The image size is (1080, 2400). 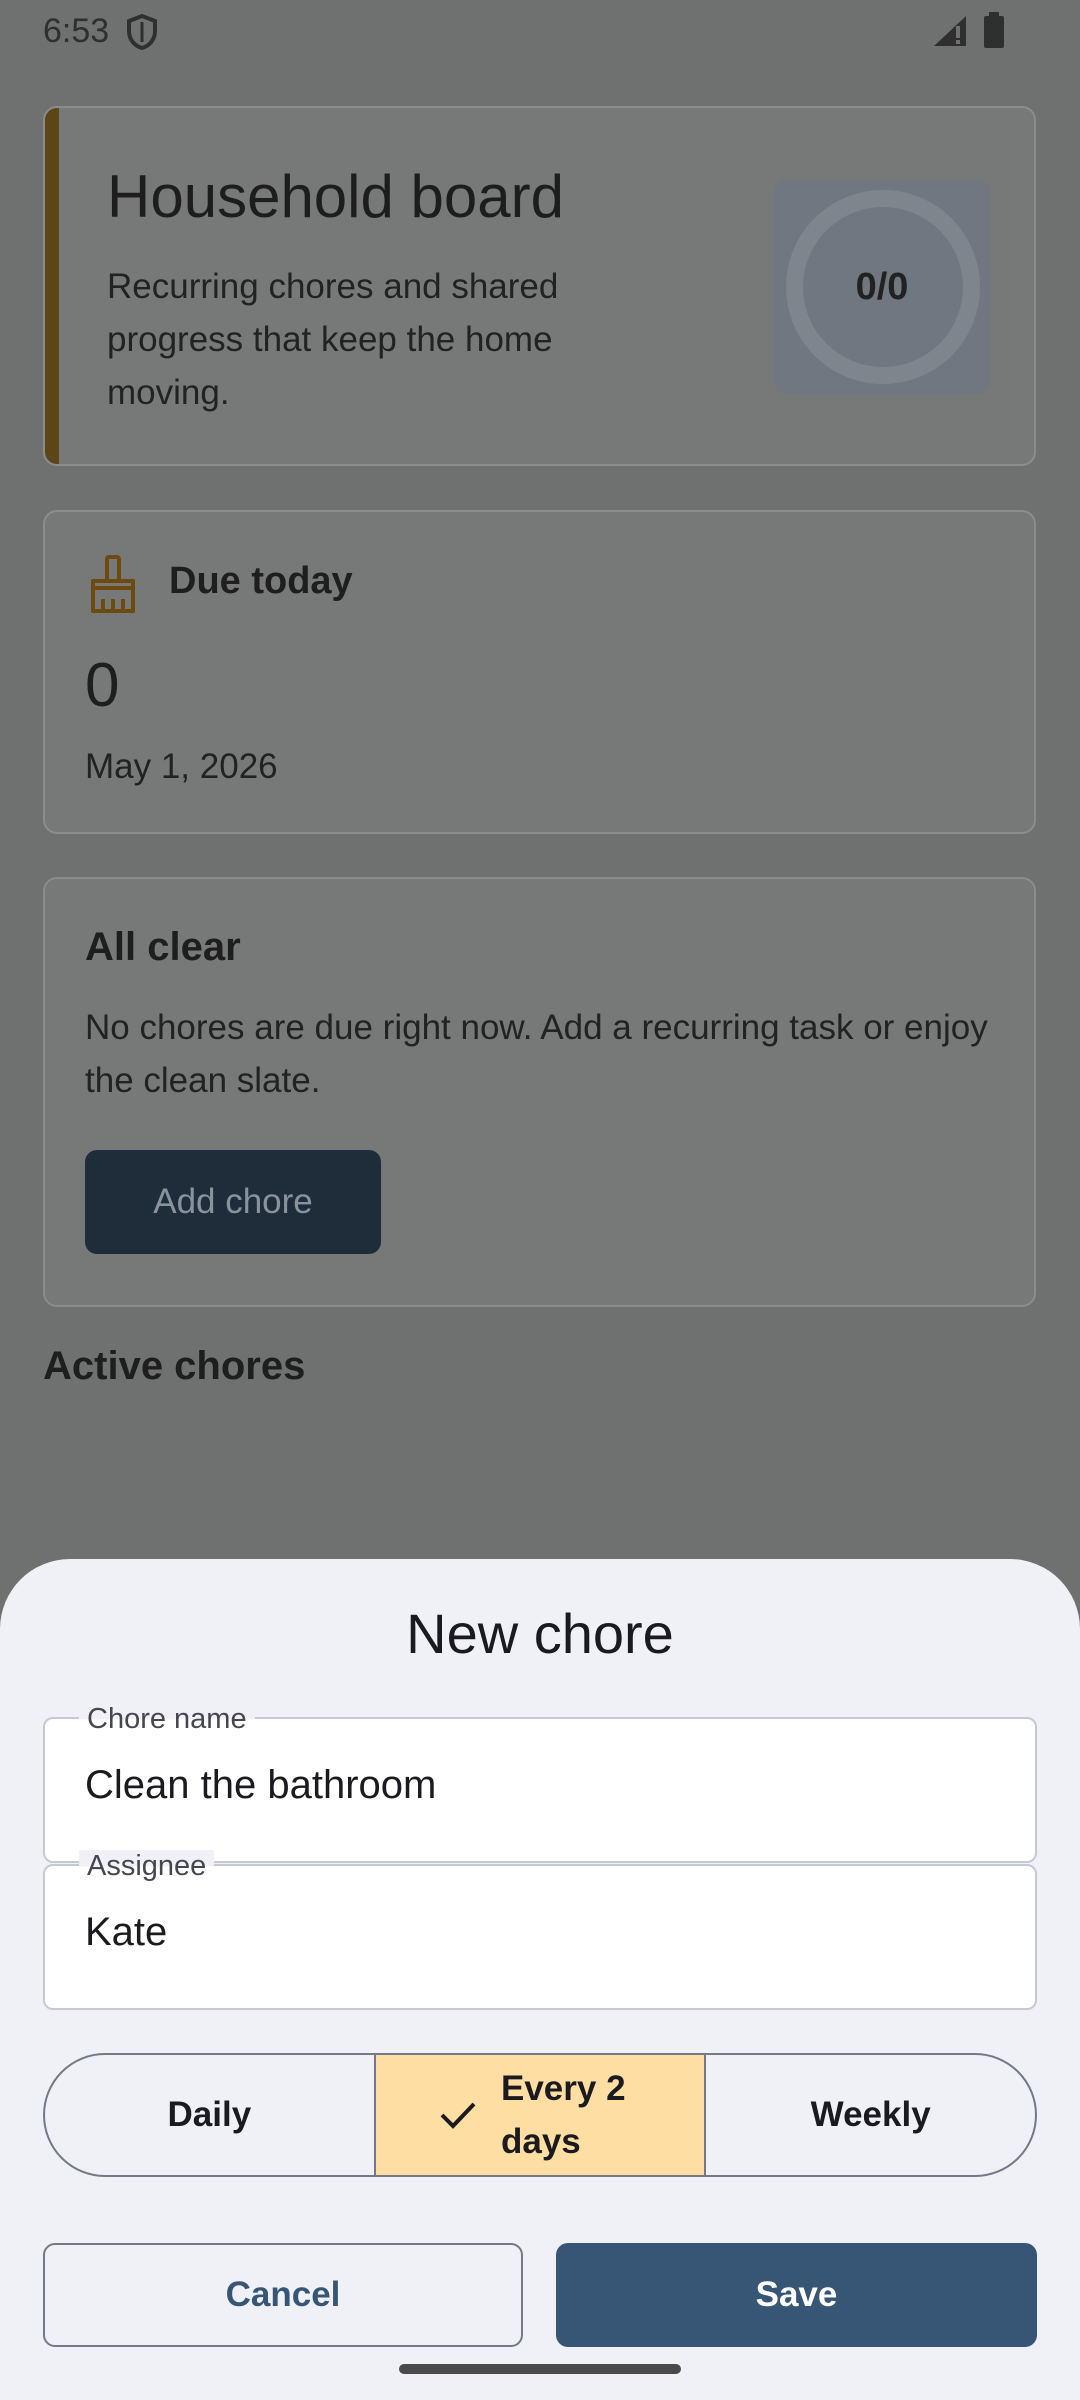 What do you see at coordinates (233, 1202) in the screenshot?
I see `add-chore-button: Add chore` at bounding box center [233, 1202].